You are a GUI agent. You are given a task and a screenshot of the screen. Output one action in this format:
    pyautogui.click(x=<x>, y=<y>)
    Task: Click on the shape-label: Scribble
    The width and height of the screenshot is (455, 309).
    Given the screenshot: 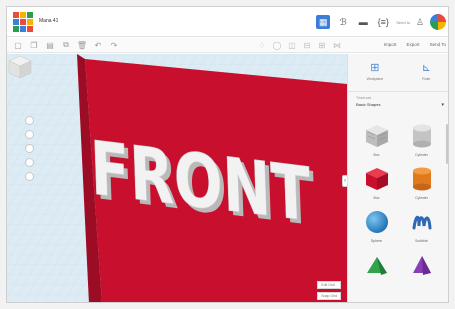 What is the action you would take?
    pyautogui.click(x=421, y=241)
    